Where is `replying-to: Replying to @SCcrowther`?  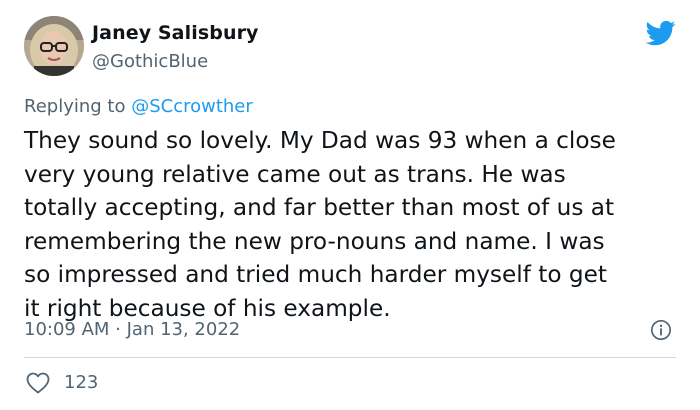
replying-to: Replying to @SCcrowther is located at coordinates (138, 106).